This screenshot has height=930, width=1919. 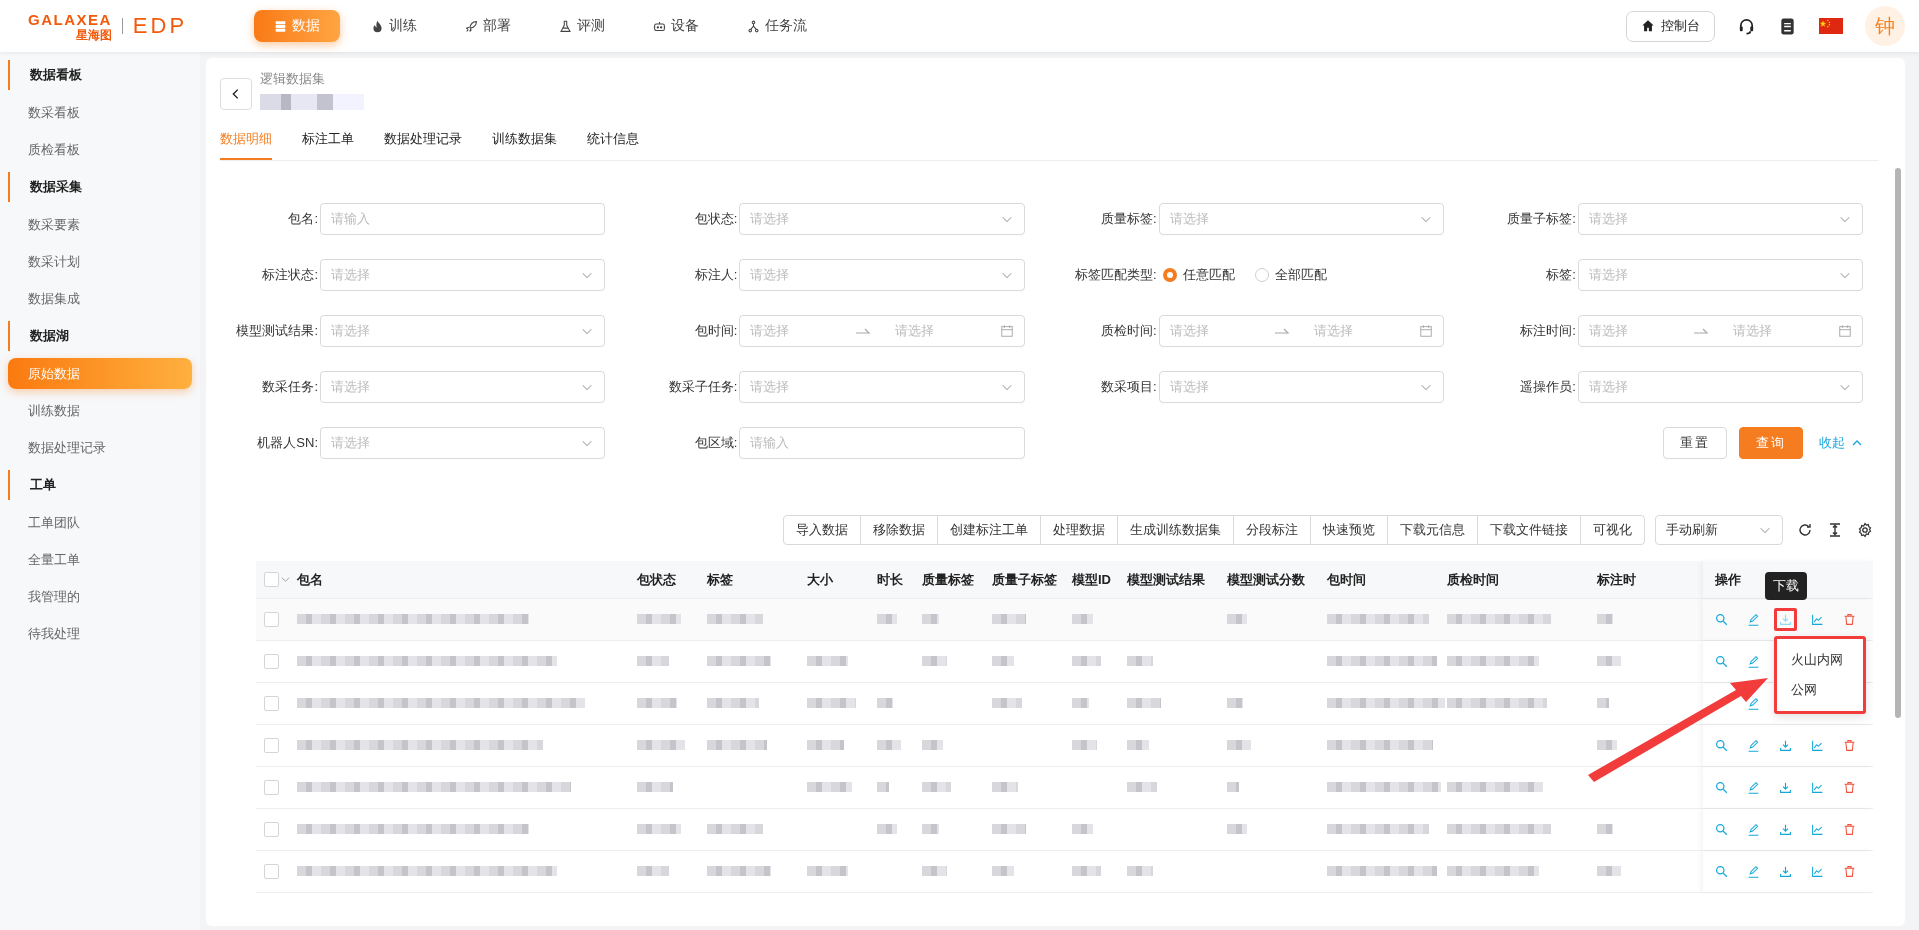 I want to click on console-button: 控制台, so click(x=1670, y=26).